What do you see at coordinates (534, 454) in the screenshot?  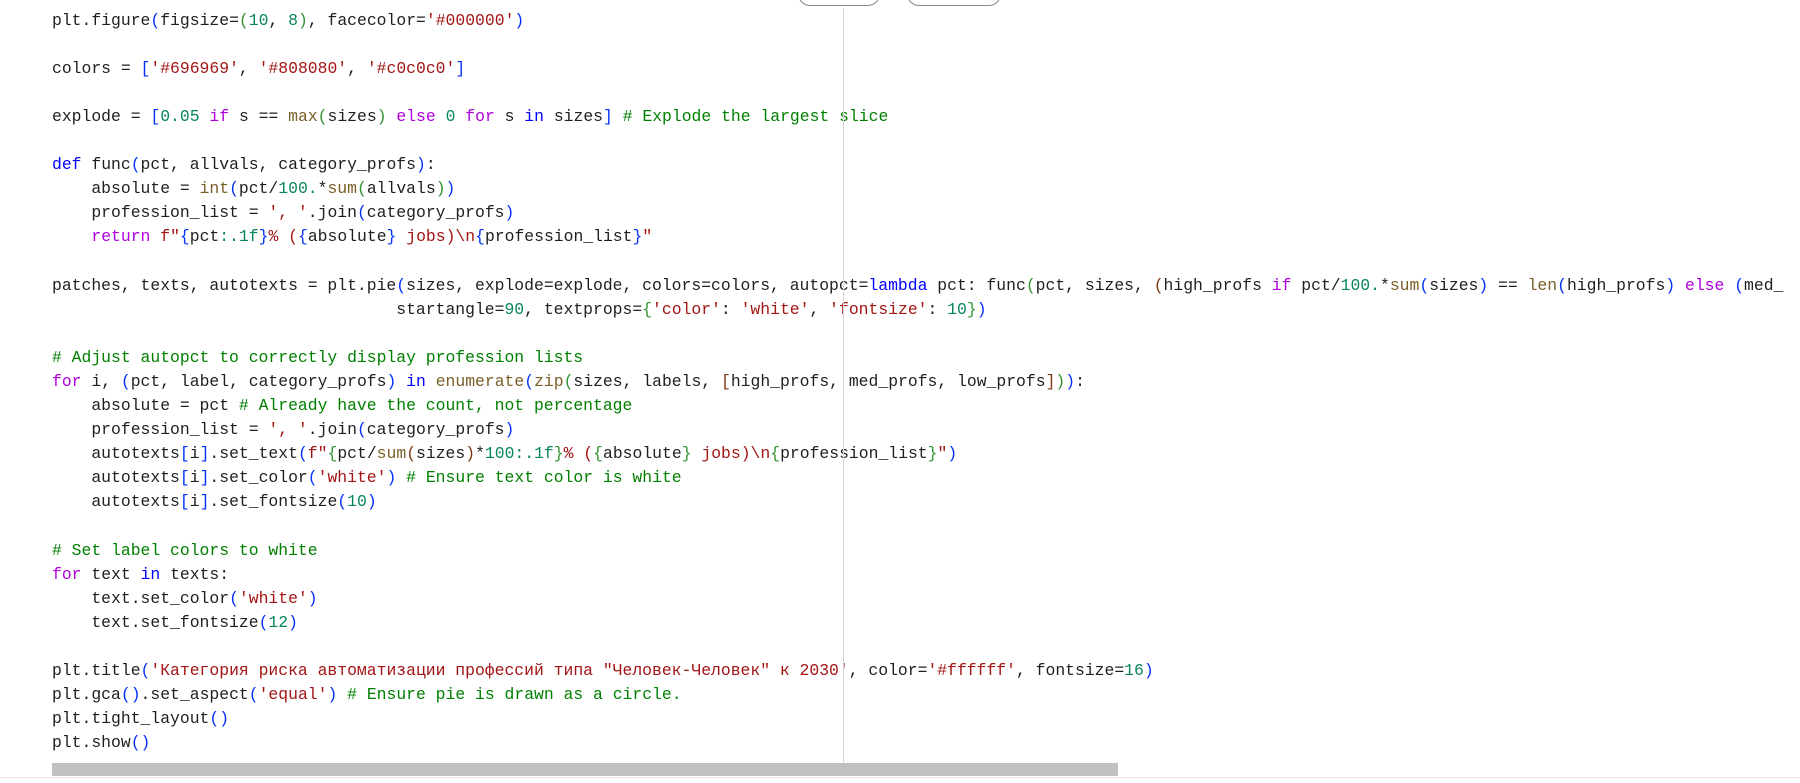 I see `code-token: :.1f` at bounding box center [534, 454].